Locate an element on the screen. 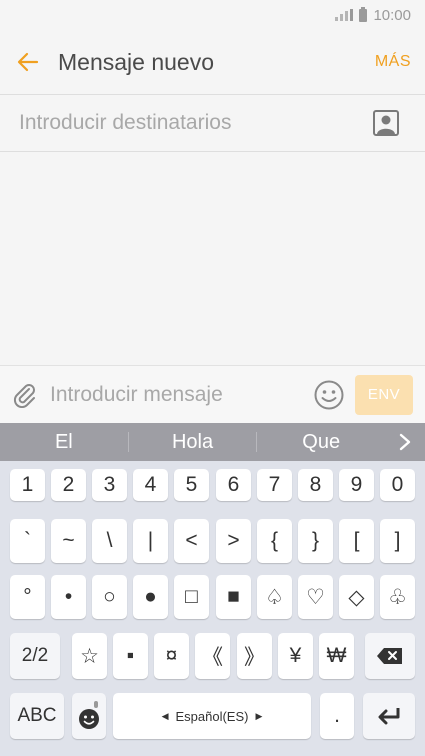  backspace-key is located at coordinates (390, 656).